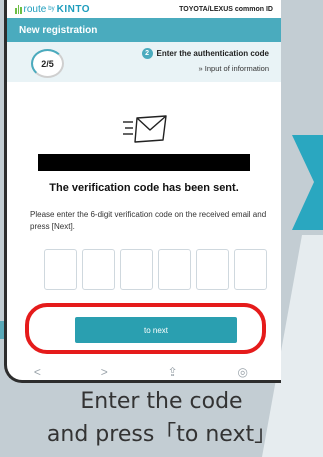  Describe the element at coordinates (18, 9) in the screenshot. I see `logo-mark-icon` at that location.